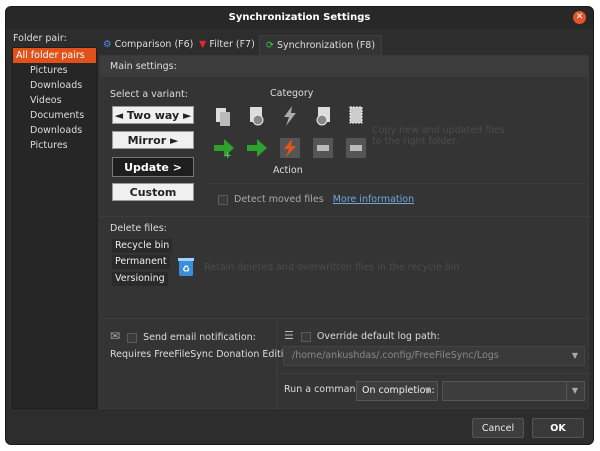 This screenshot has width=600, height=451. I want to click on close-icon: ✕, so click(579, 17).